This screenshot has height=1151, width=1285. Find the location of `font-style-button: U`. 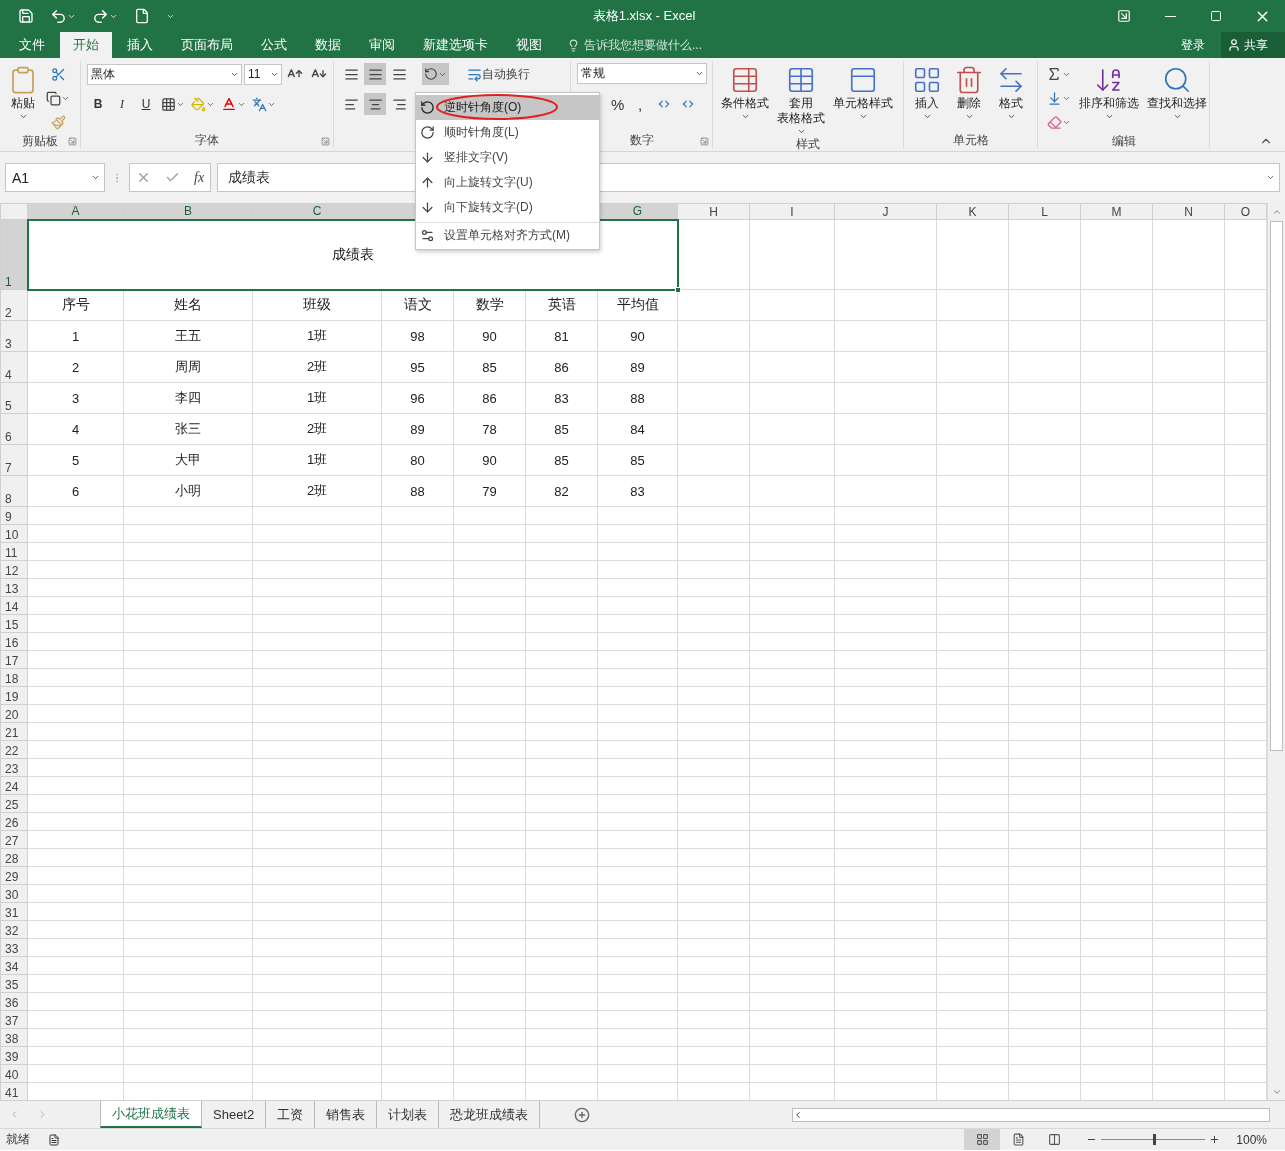

font-style-button: U is located at coordinates (146, 104).